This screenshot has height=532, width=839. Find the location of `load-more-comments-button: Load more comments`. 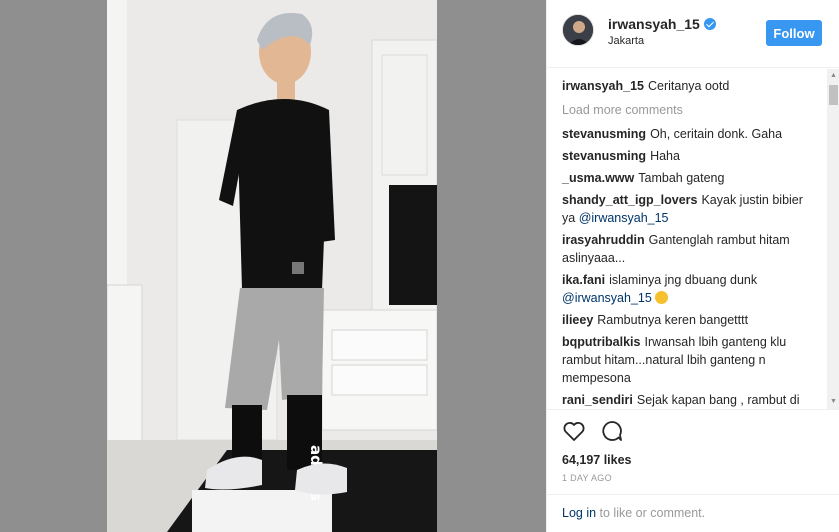

load-more-comments-button: Load more comments is located at coordinates (694, 110).